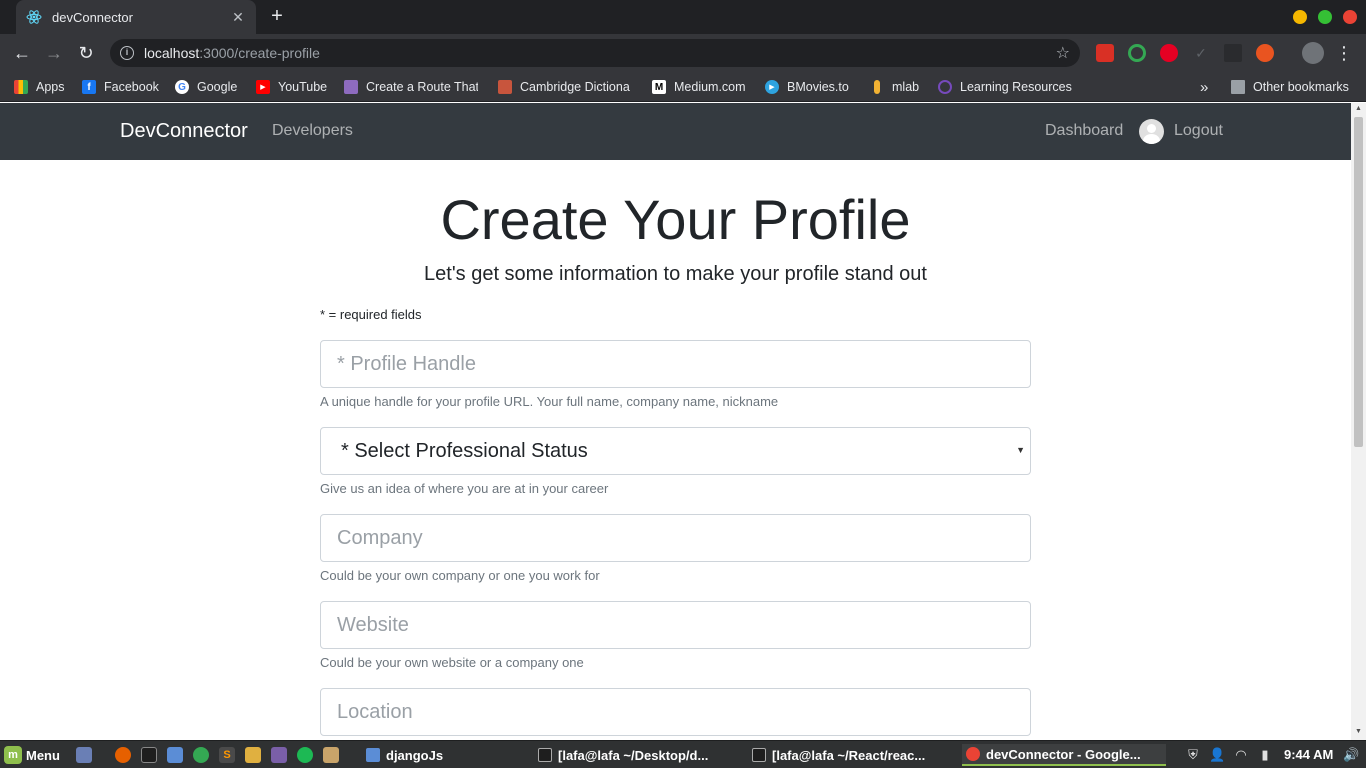  What do you see at coordinates (675, 625) in the screenshot?
I see `website-input` at bounding box center [675, 625].